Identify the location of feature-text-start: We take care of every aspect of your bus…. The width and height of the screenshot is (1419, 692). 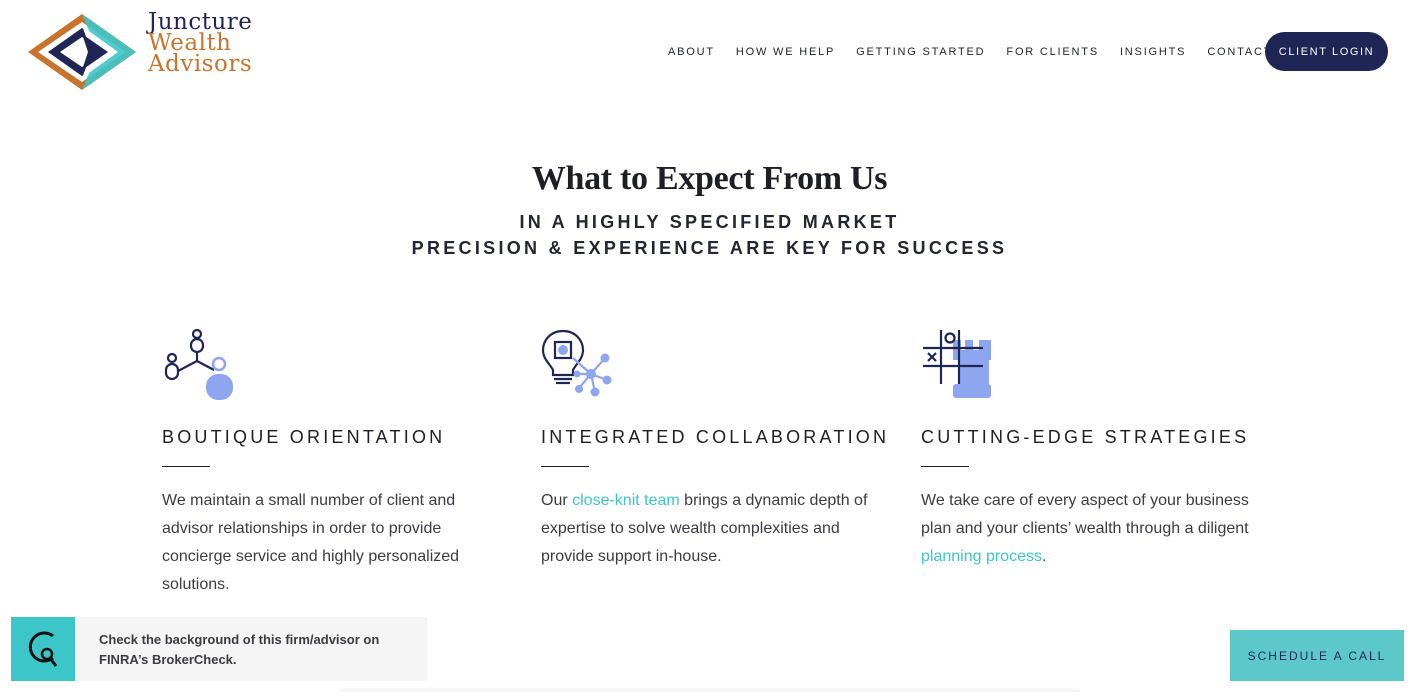
(1085, 514).